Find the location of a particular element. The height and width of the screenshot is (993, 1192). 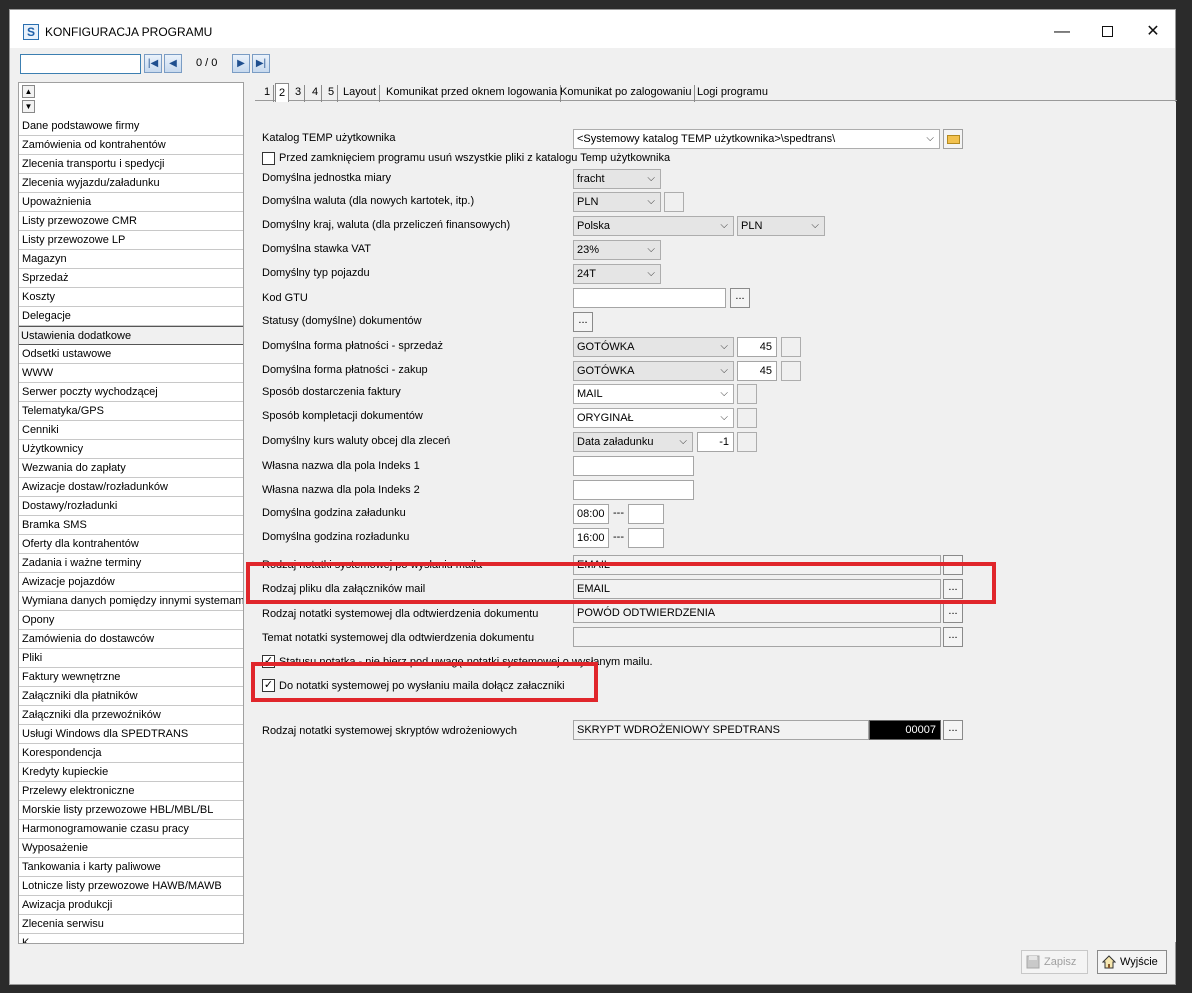

sidebar-item: Wyposażenie is located at coordinates (131, 848).